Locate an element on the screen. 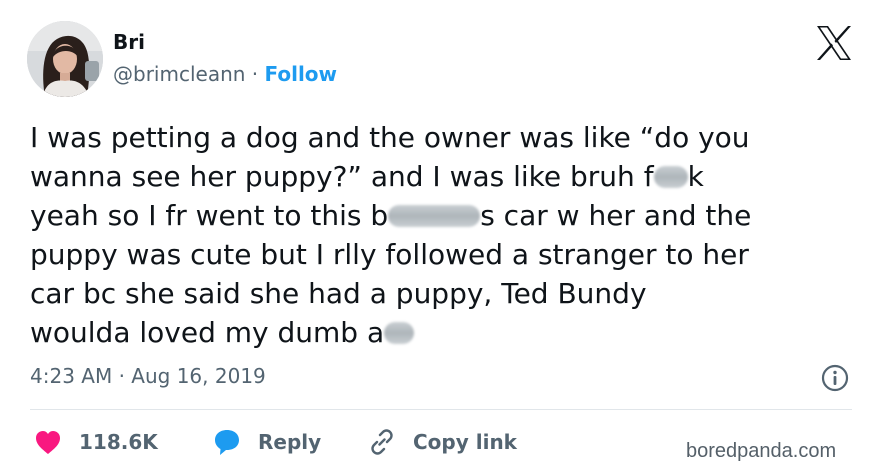  author-handle-row: @brimcleann · Follow is located at coordinates (225, 74).